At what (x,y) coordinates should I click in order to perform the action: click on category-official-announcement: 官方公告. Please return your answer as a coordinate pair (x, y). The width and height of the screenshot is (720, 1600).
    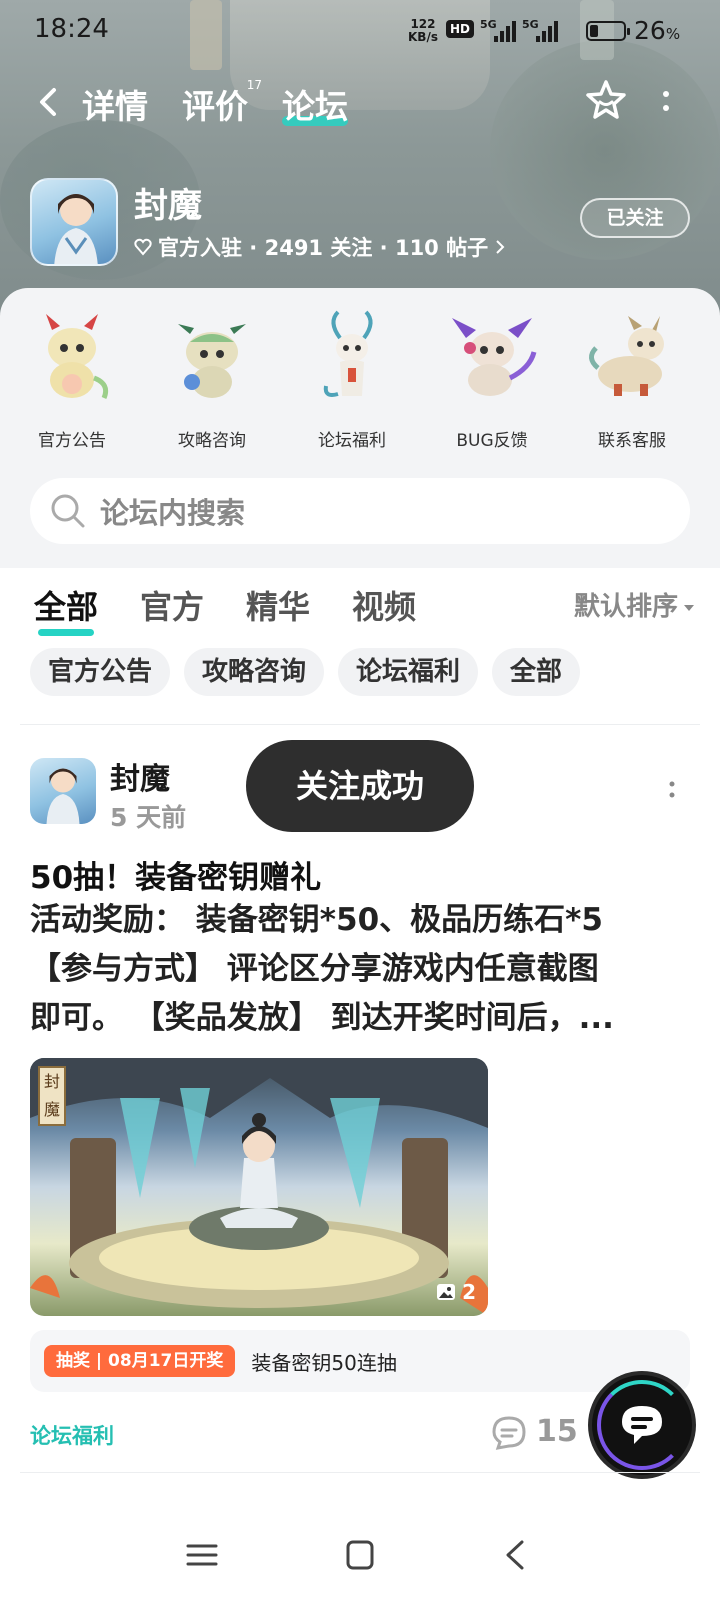
    Looking at the image, I should click on (72, 379).